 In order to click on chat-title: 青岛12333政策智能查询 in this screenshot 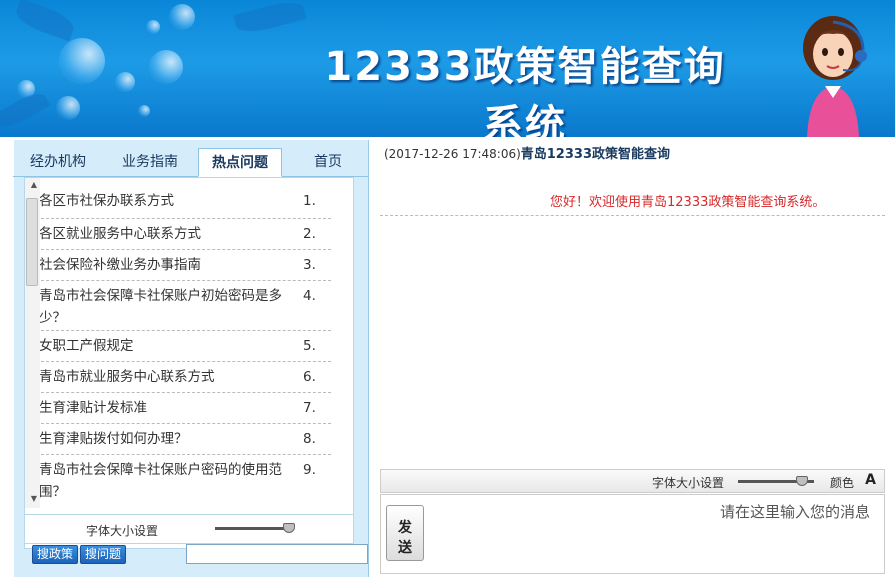, I will do `click(595, 154)`.